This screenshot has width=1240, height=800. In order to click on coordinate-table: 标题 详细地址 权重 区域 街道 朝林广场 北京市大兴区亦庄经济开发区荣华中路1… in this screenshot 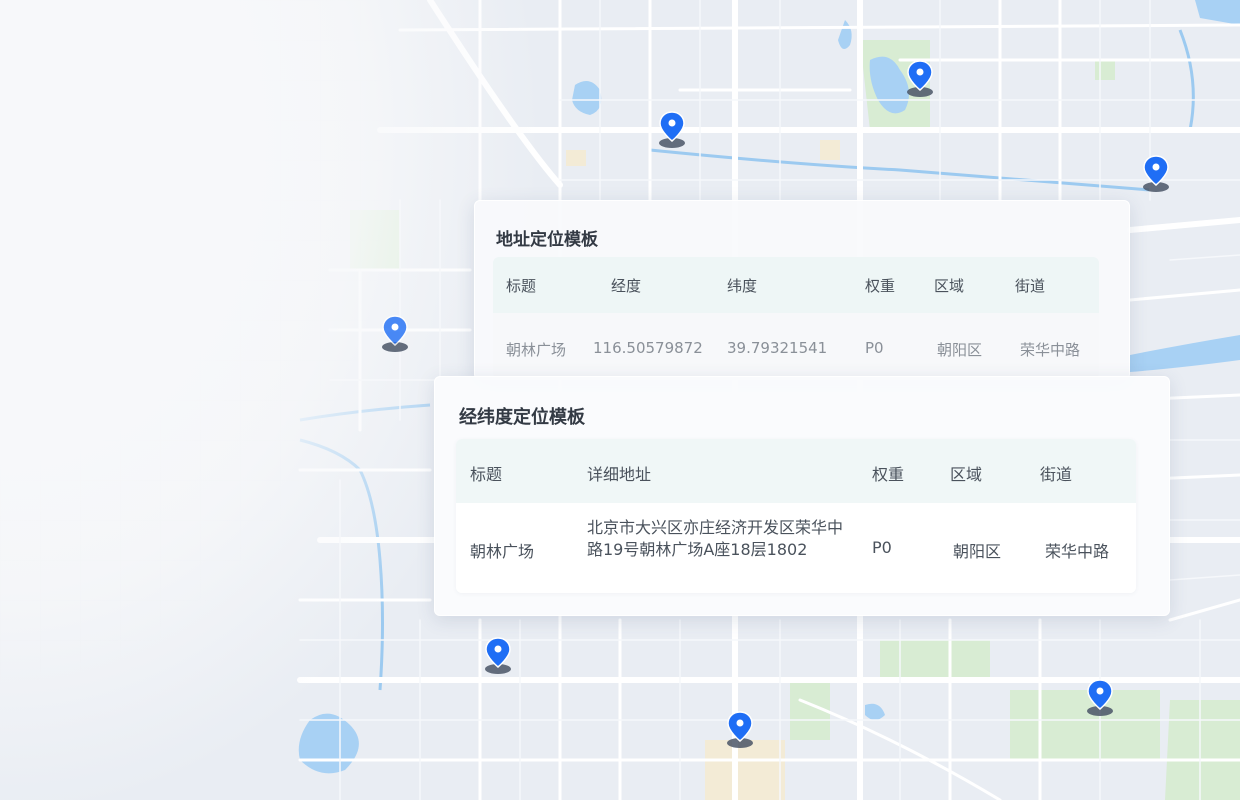, I will do `click(796, 516)`.